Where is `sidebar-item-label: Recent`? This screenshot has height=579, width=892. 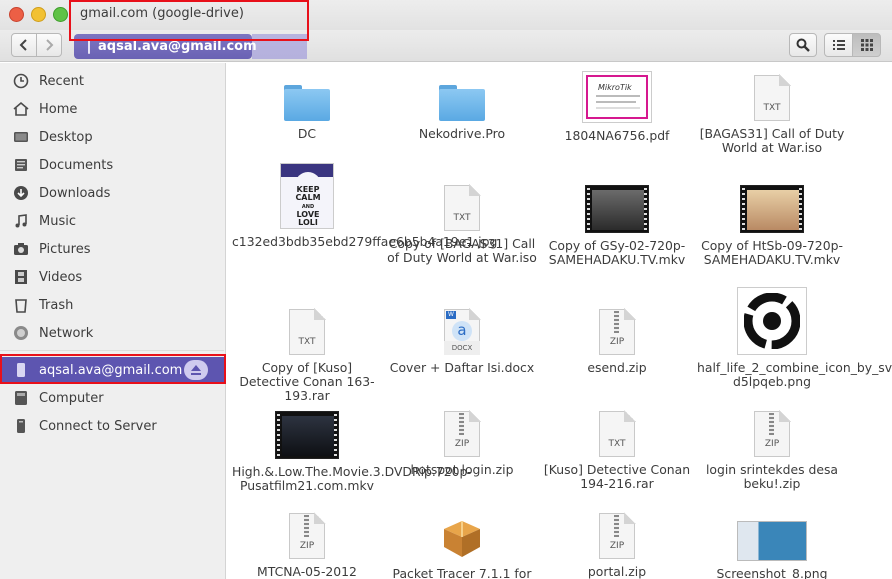
sidebar-item-label: Recent is located at coordinates (61, 81).